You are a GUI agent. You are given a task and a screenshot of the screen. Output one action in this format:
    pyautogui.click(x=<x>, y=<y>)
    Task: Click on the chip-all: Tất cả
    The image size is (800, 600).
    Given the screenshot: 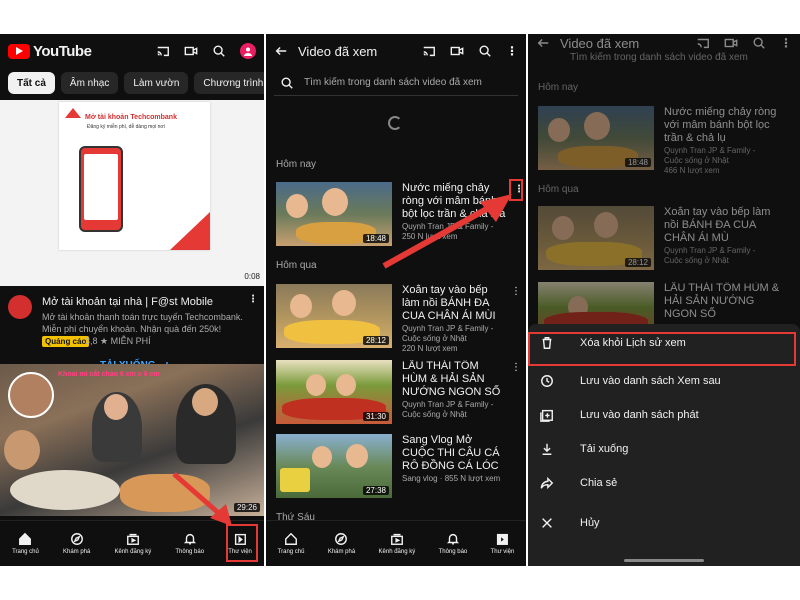 What is the action you would take?
    pyautogui.click(x=31, y=83)
    